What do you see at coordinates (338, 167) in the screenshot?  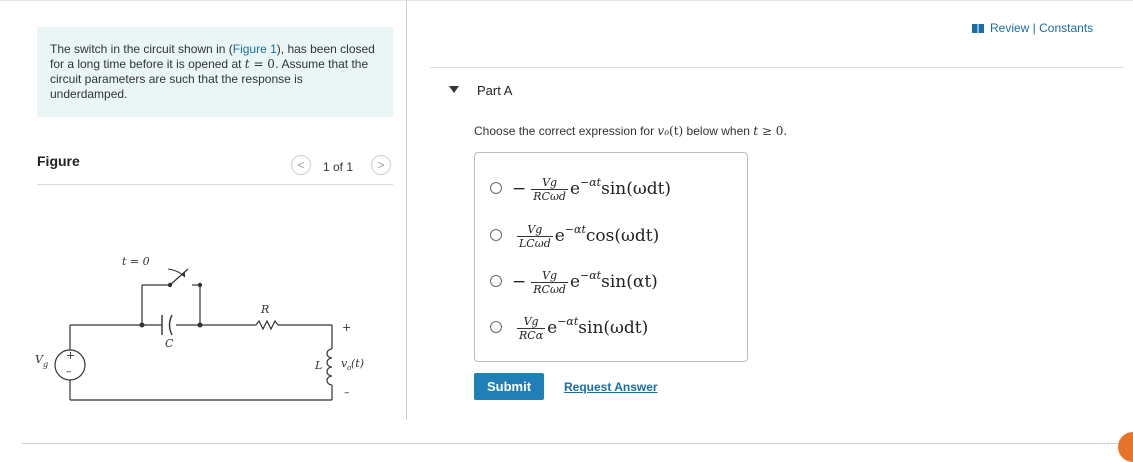 I see `figure-pager: 1 of 1` at bounding box center [338, 167].